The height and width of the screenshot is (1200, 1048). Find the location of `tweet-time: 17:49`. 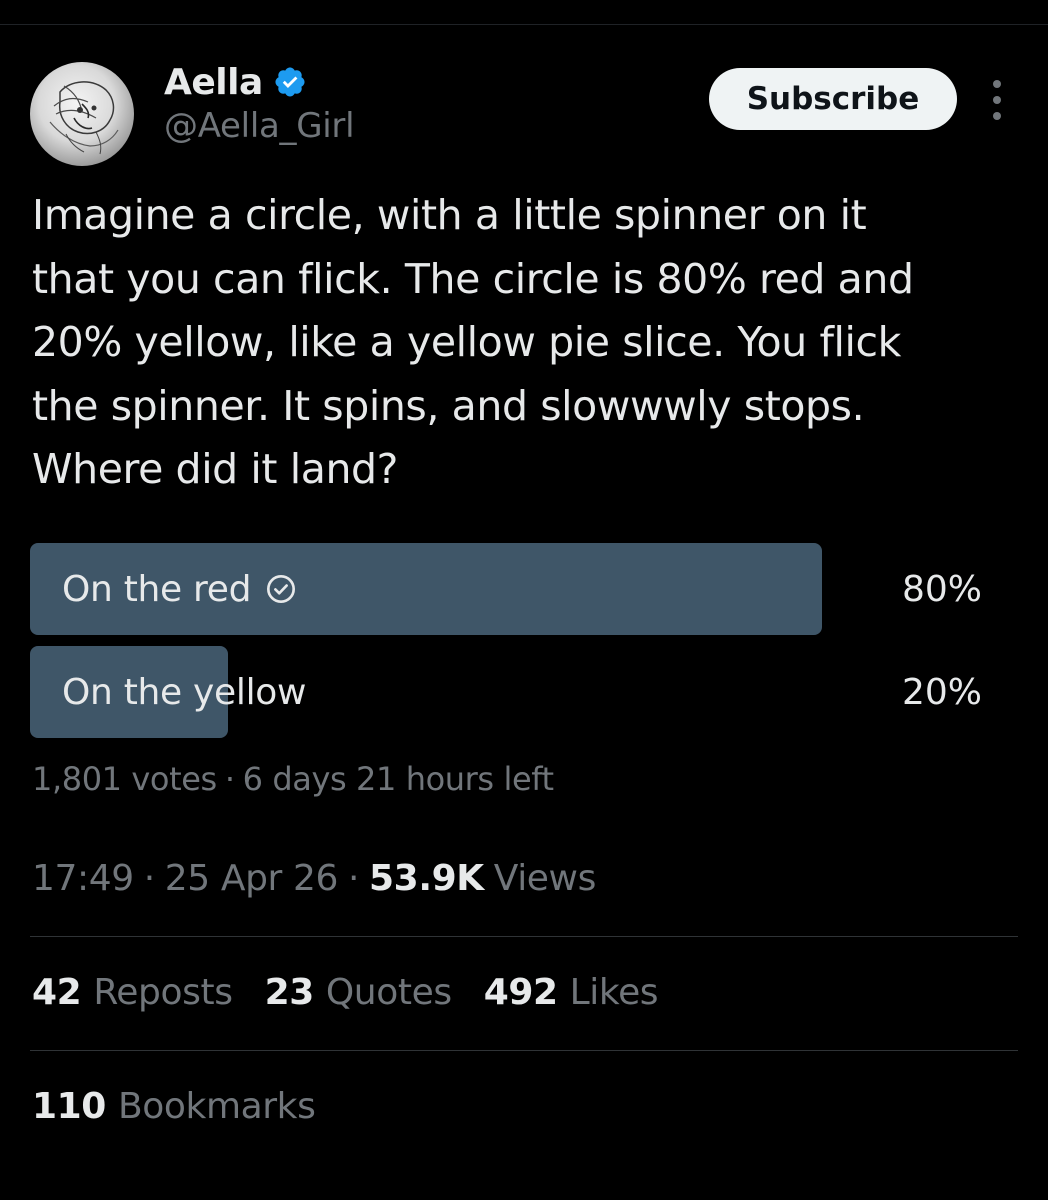

tweet-time: 17:49 is located at coordinates (83, 878).